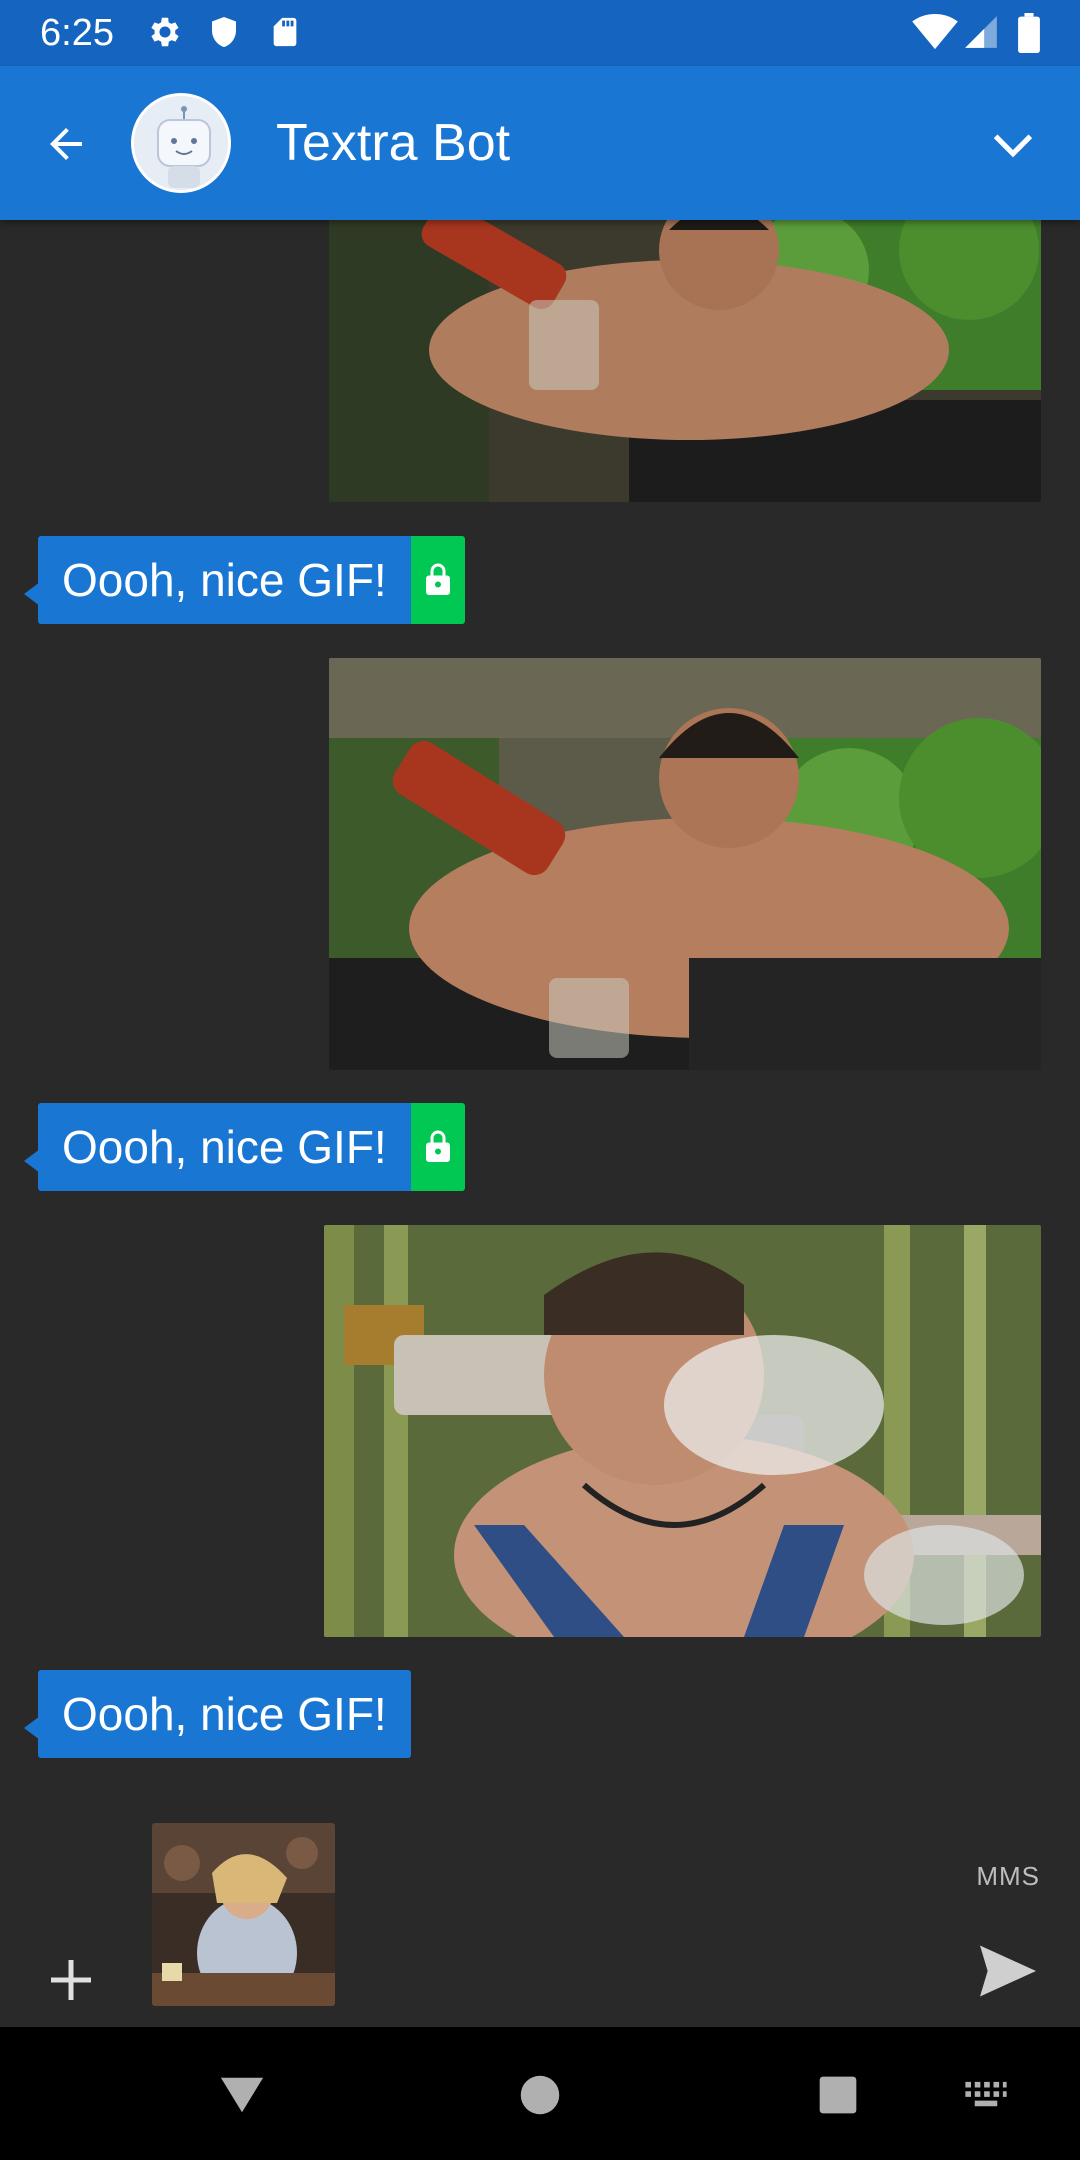  Describe the element at coordinates (393, 143) in the screenshot. I see `conversation-title: Textra Bot` at that location.